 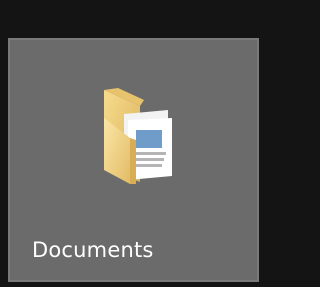 I want to click on tile-label: Documents, so click(x=93, y=250).